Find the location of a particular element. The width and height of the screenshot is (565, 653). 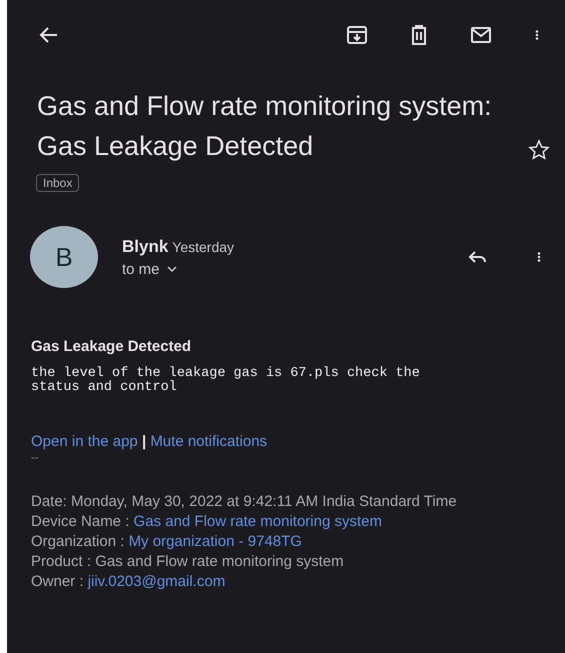

detail-line: Owner : jiiv.0203@gmail.com is located at coordinates (128, 582).